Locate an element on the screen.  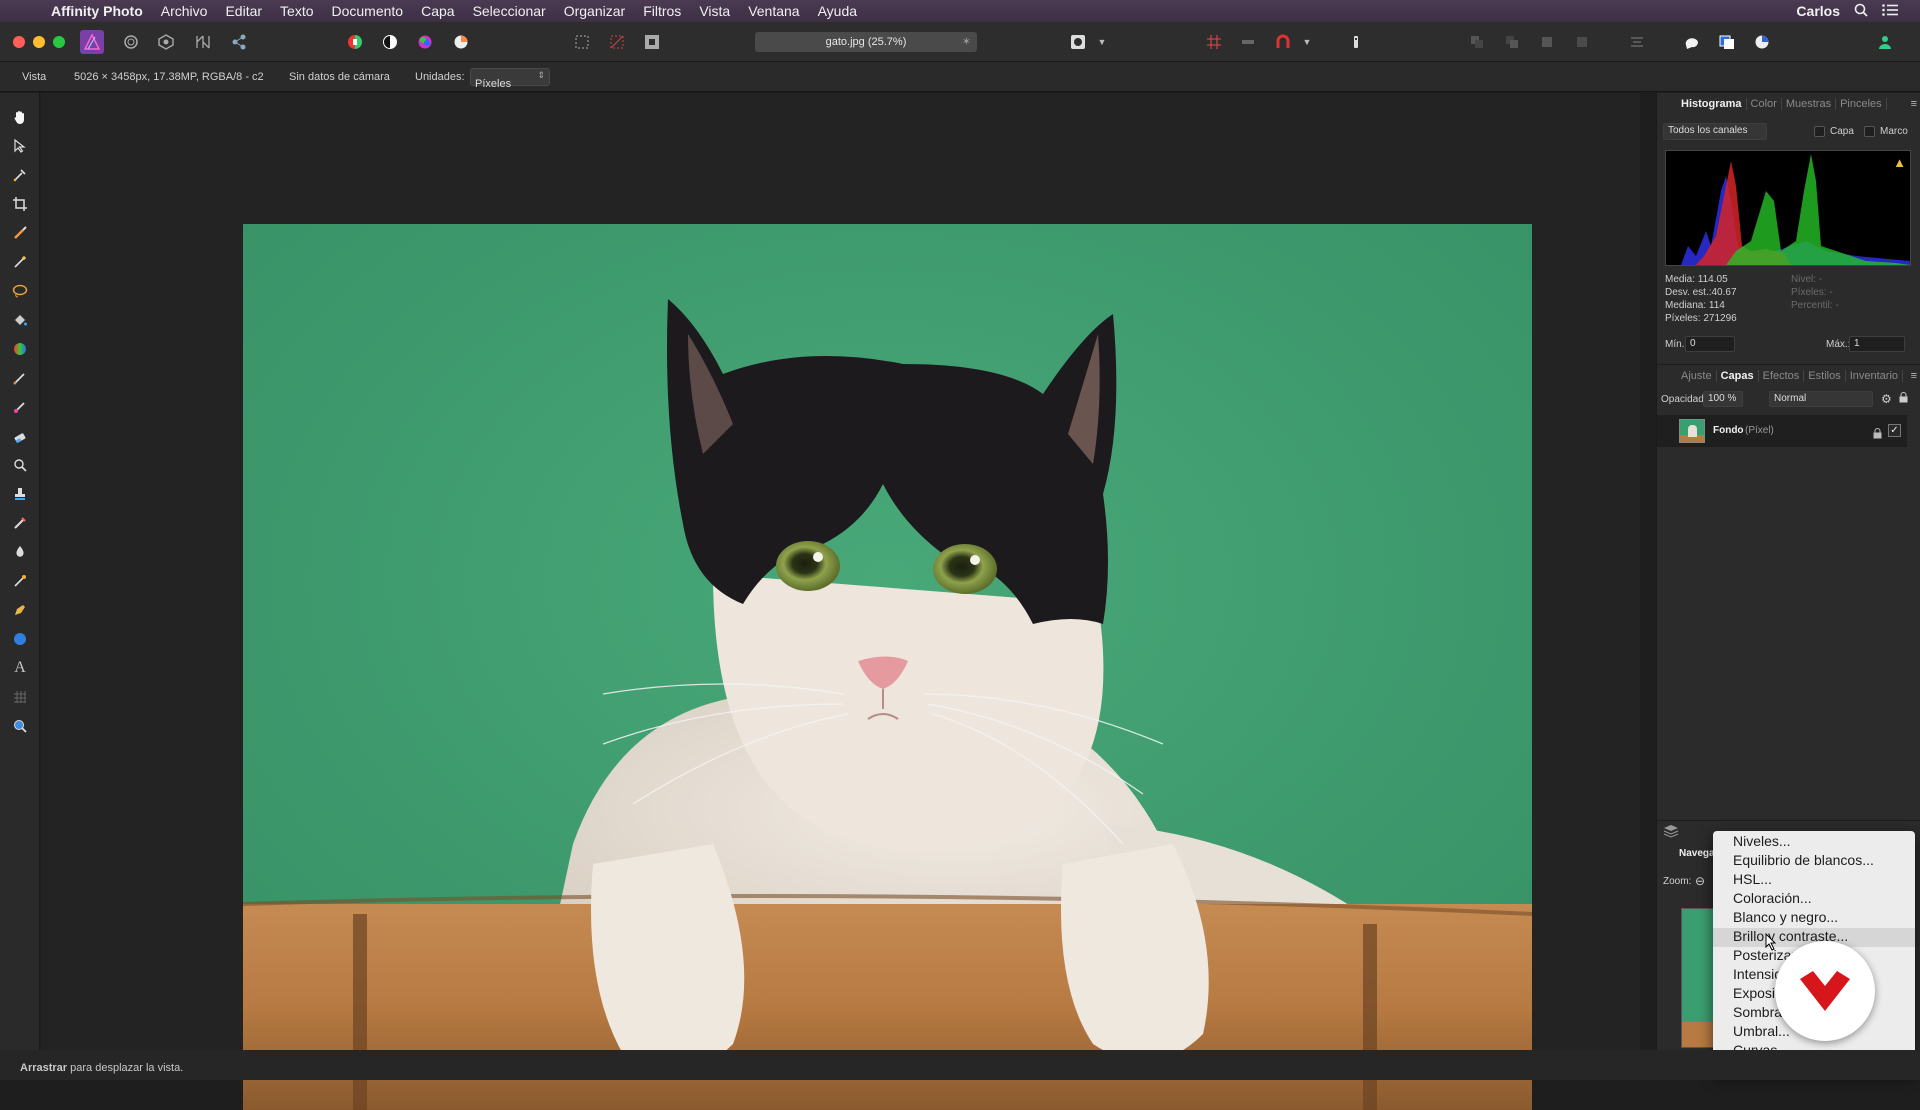
clone-brush-tool-icon is located at coordinates (20, 494).